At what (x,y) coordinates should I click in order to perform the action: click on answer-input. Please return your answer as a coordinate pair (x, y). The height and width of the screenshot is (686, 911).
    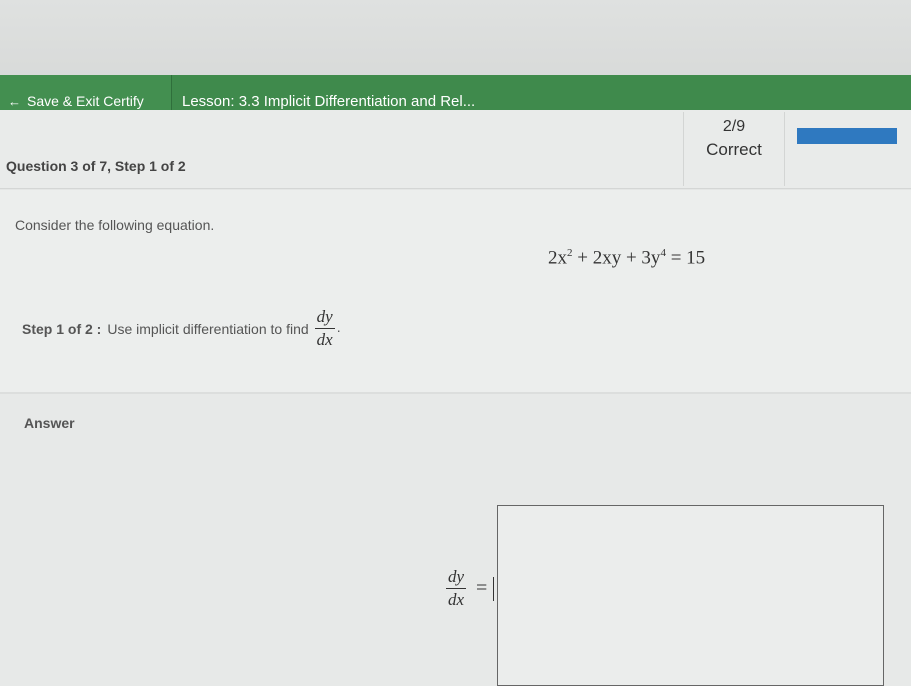
    Looking at the image, I should click on (690, 595).